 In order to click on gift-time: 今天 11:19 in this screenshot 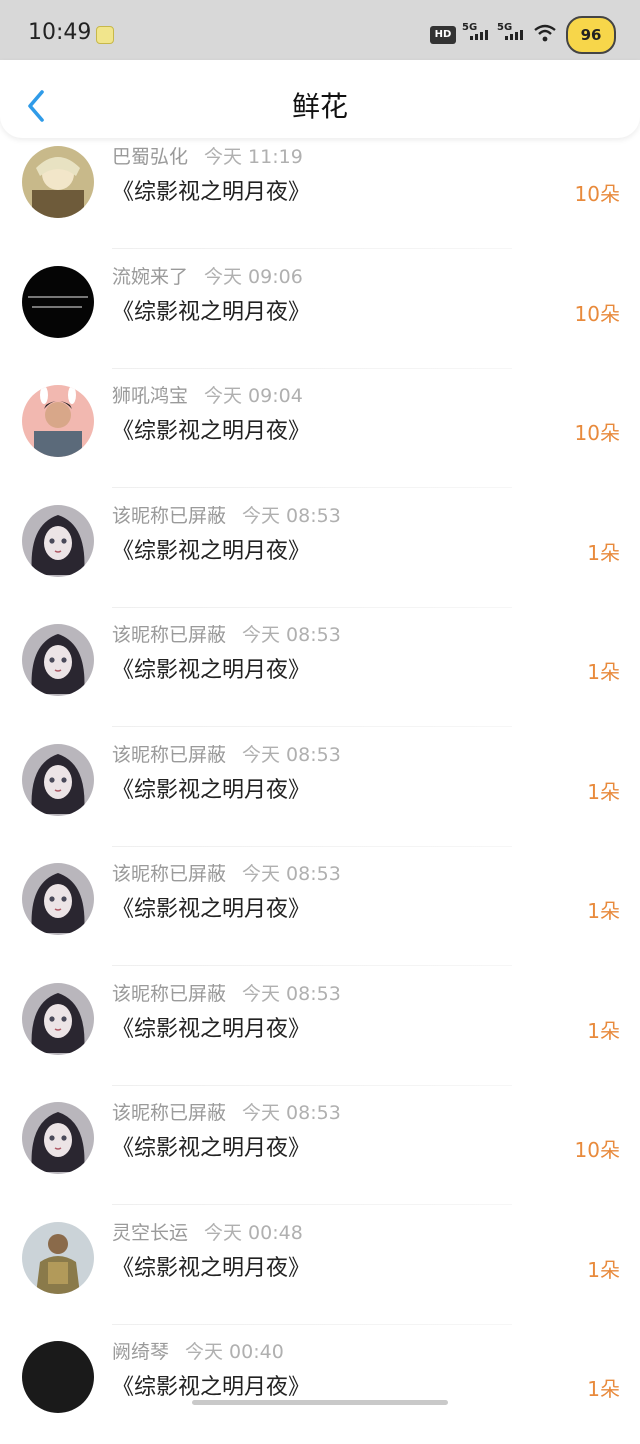, I will do `click(253, 157)`.